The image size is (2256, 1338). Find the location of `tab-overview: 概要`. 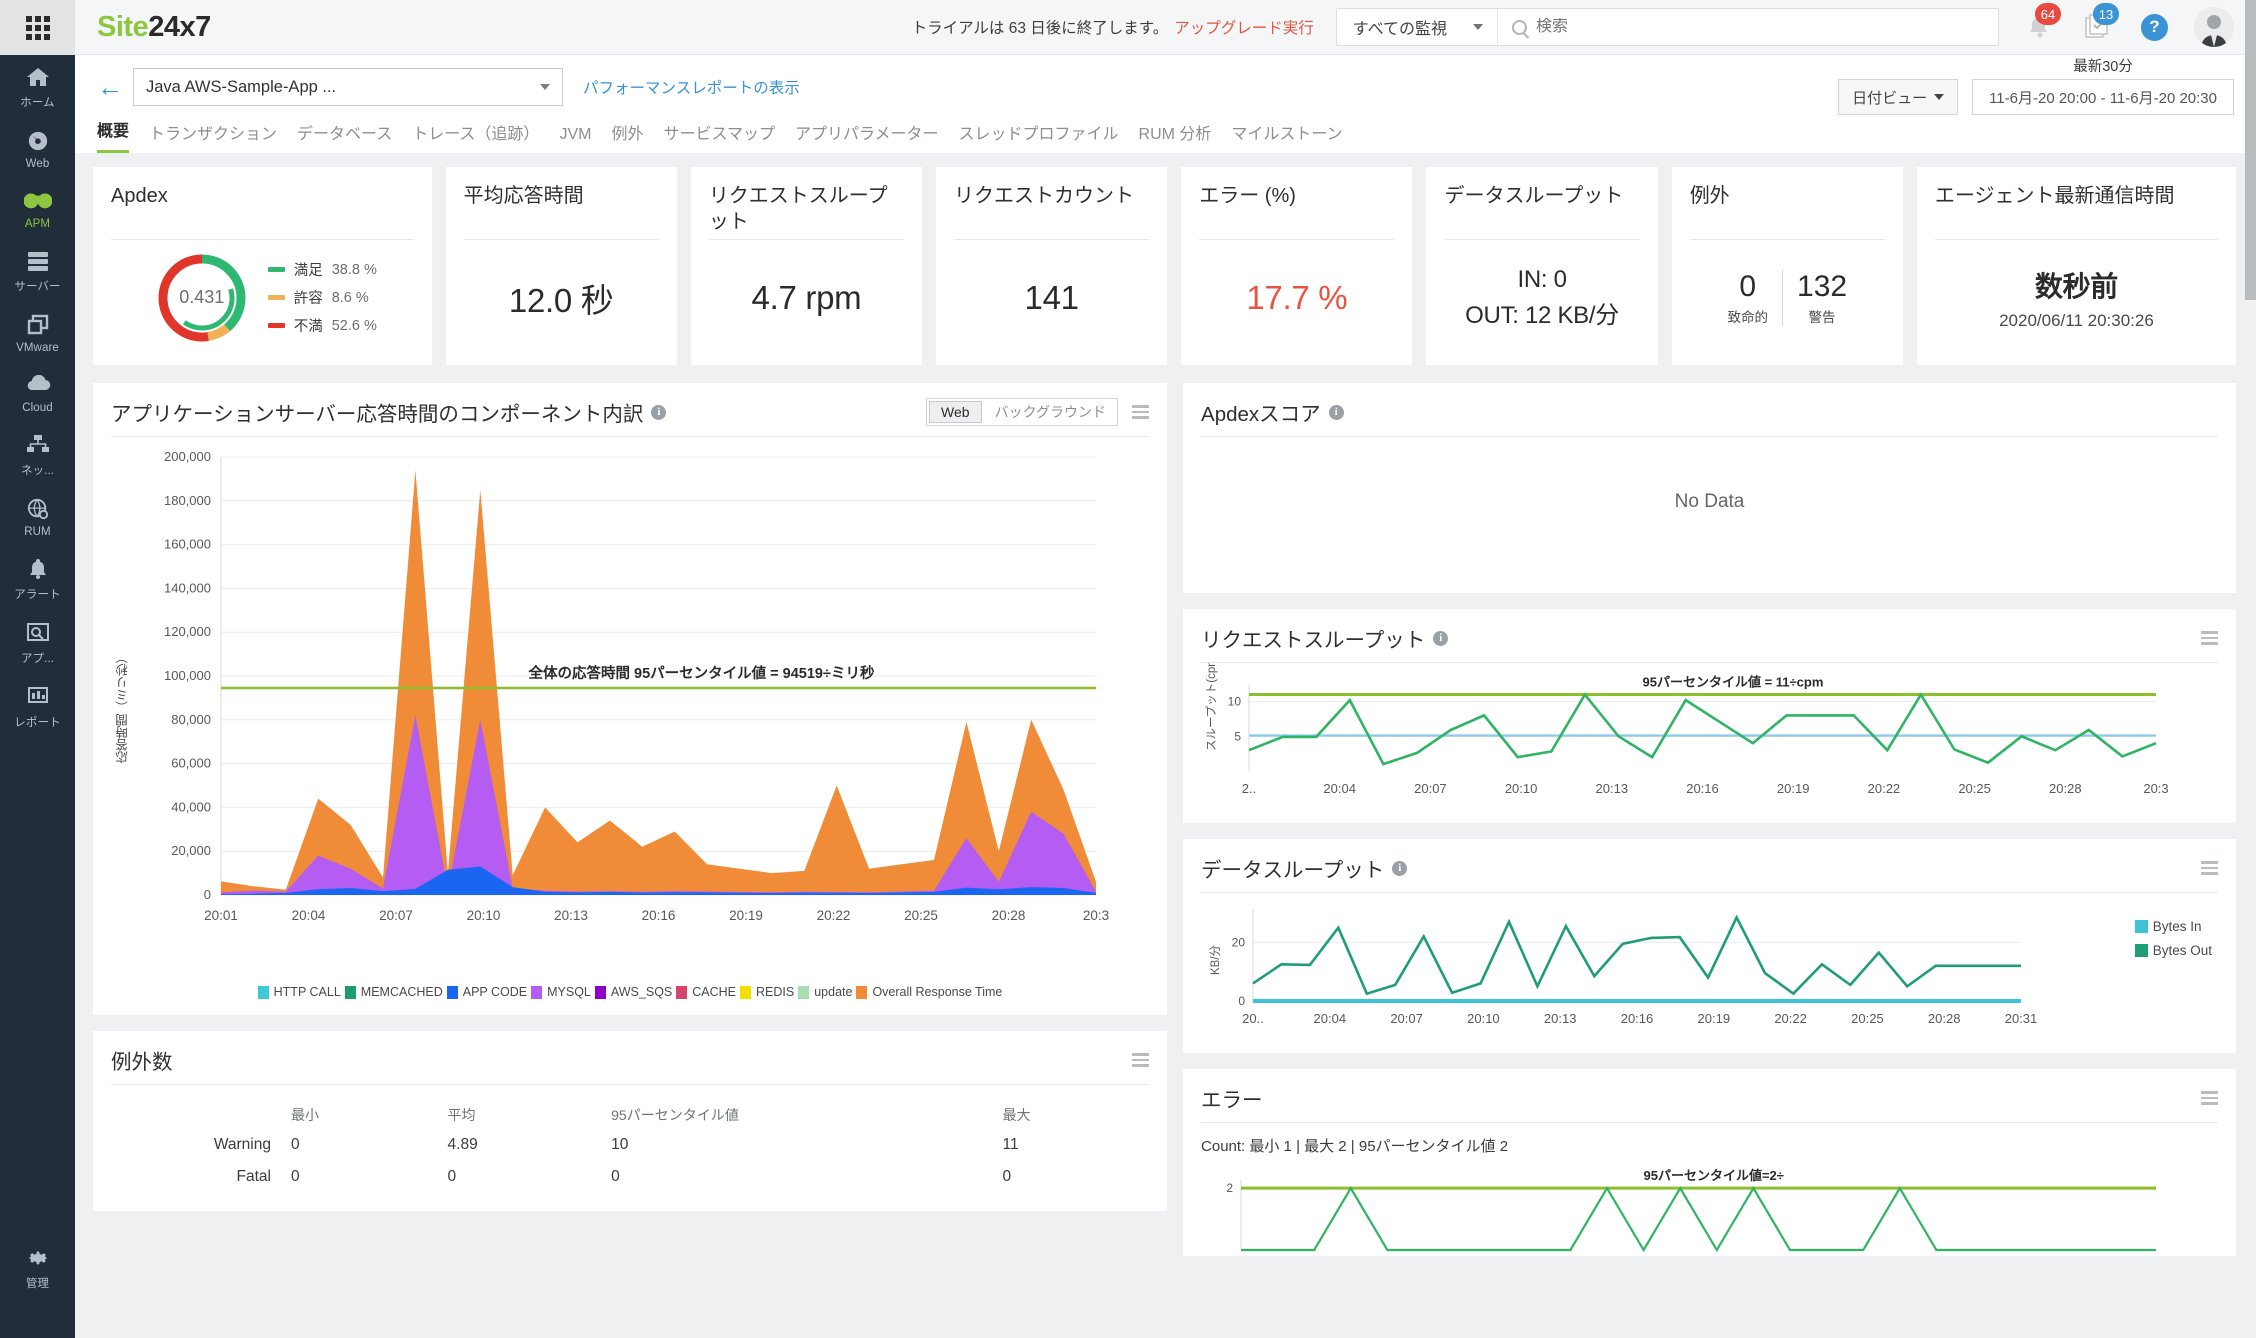

tab-overview: 概要 is located at coordinates (113, 135).